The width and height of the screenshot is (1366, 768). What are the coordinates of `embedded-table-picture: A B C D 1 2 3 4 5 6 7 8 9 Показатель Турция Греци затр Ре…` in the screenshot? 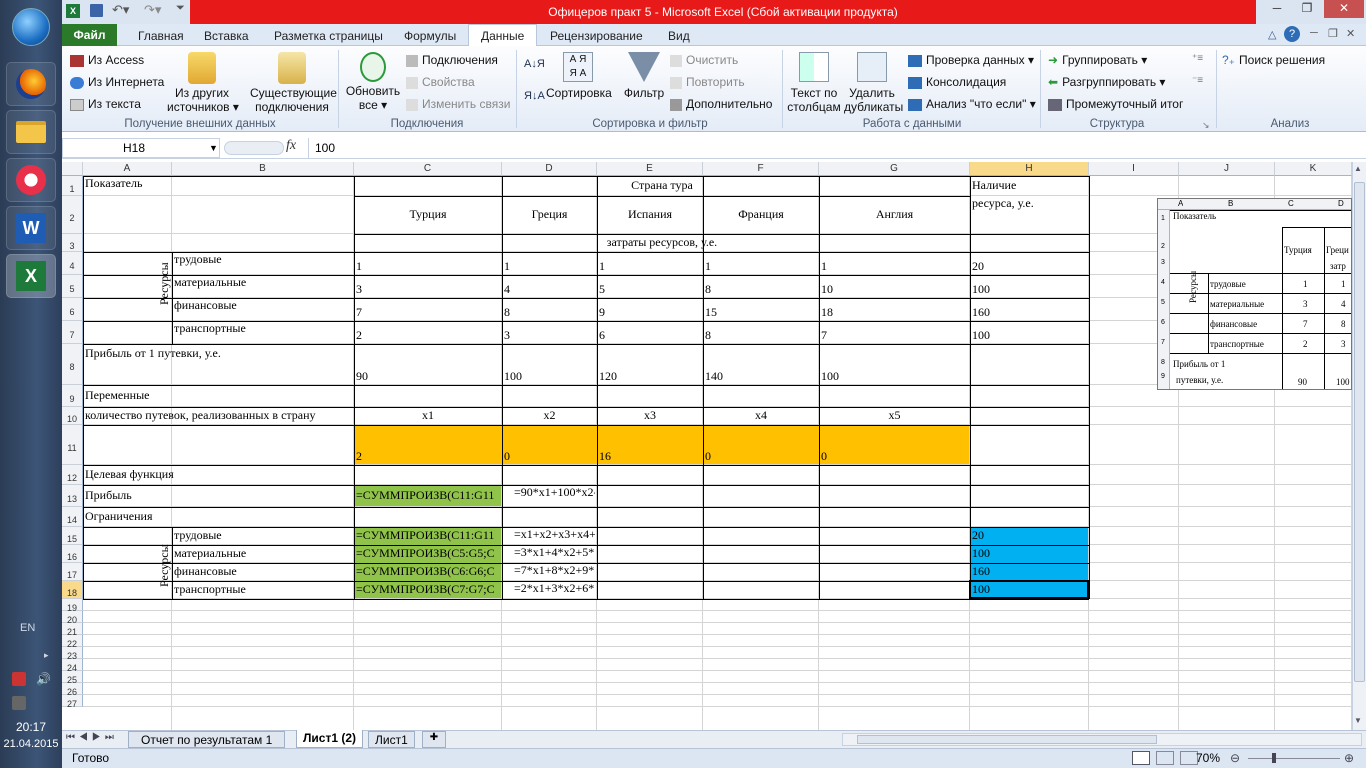 It's located at (1254, 294).